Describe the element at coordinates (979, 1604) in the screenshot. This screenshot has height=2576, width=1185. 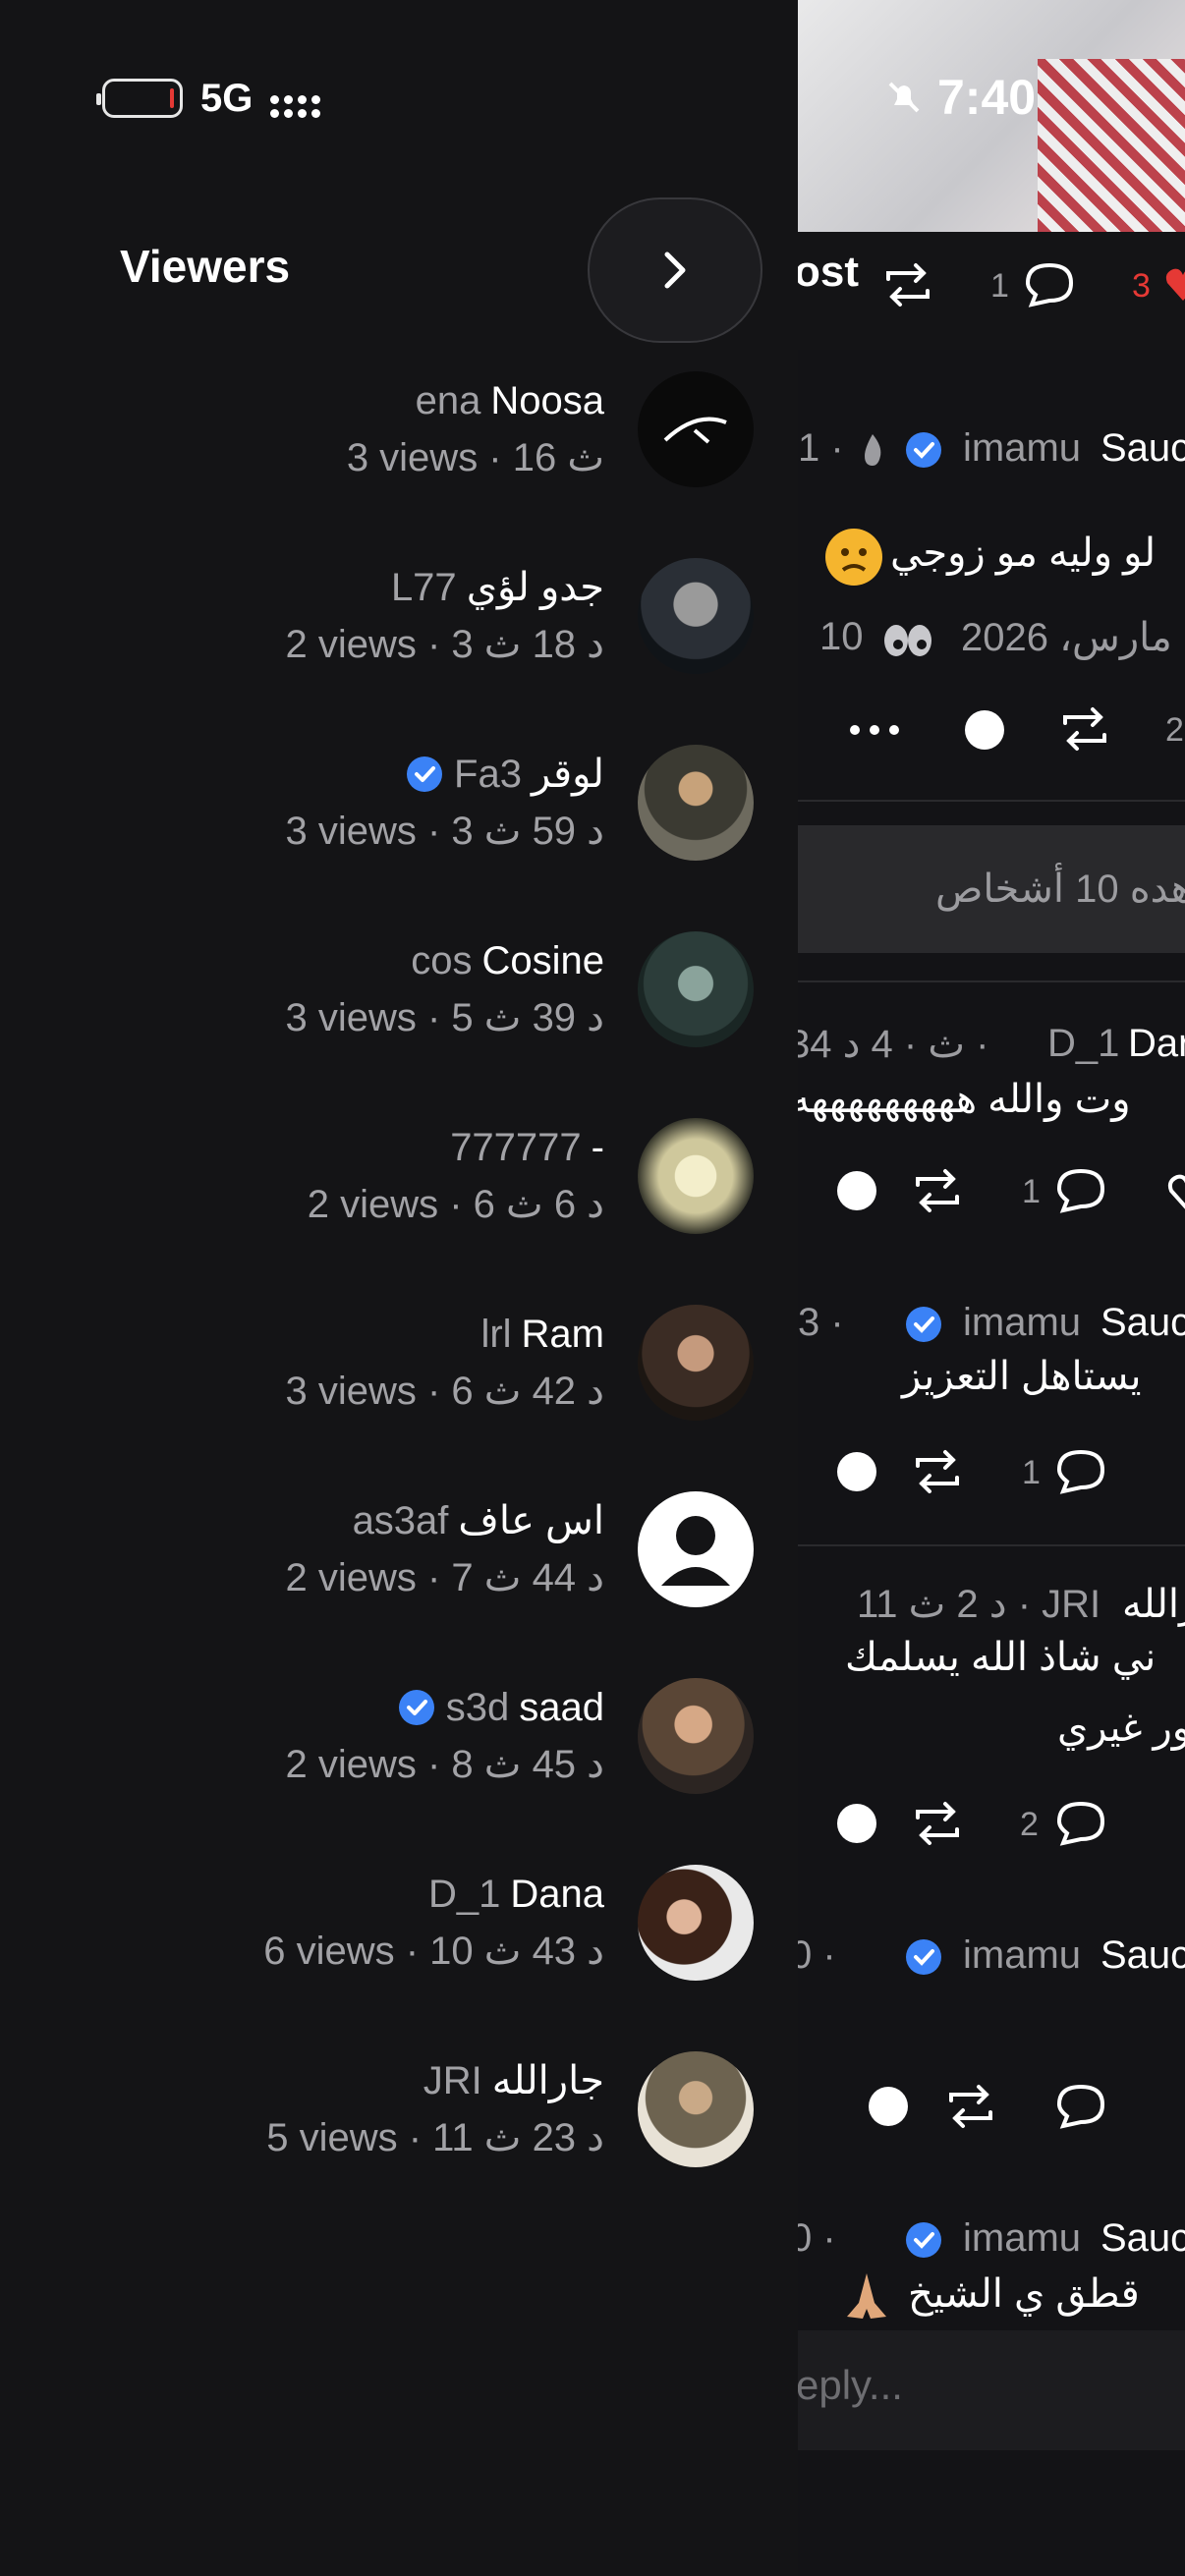
I see `reply-meta: 11 د 2 ث · JRI` at that location.